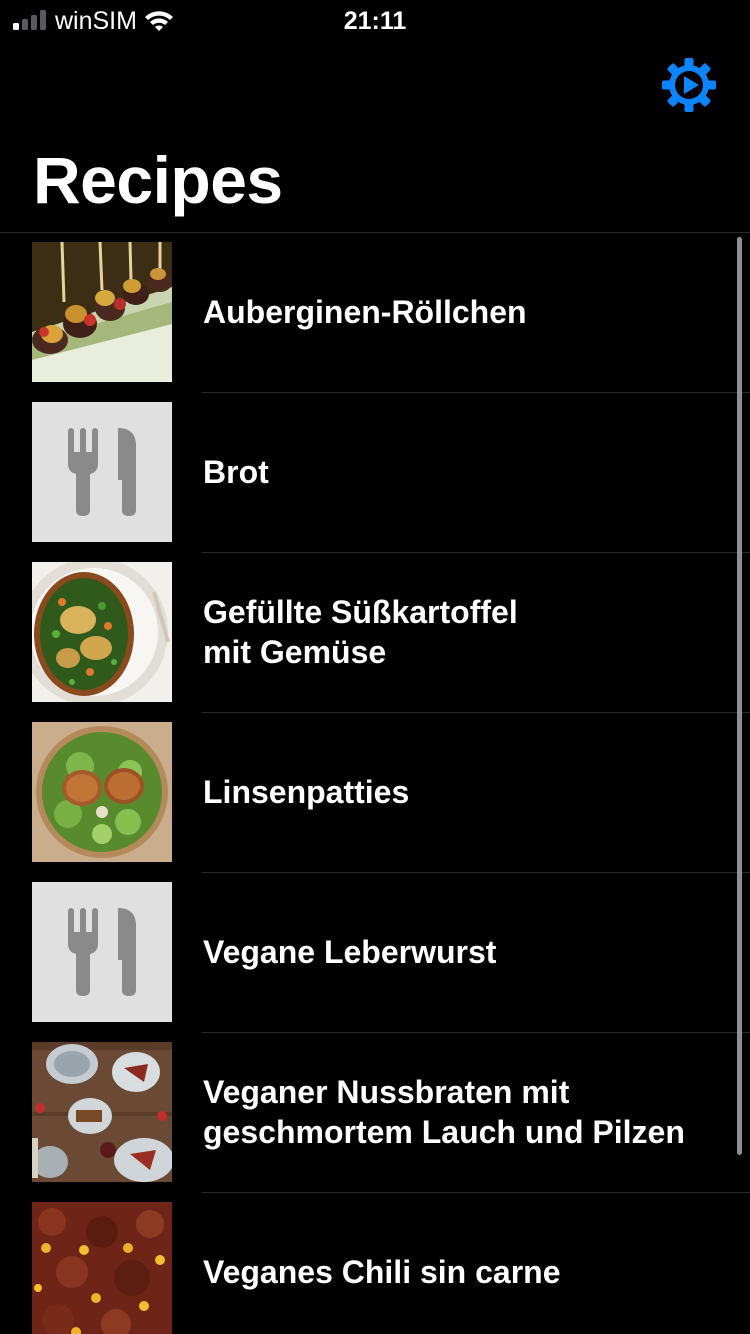 This screenshot has height=1334, width=750. I want to click on recipe-title-line: Veganes Chili sin carne, so click(382, 1272).